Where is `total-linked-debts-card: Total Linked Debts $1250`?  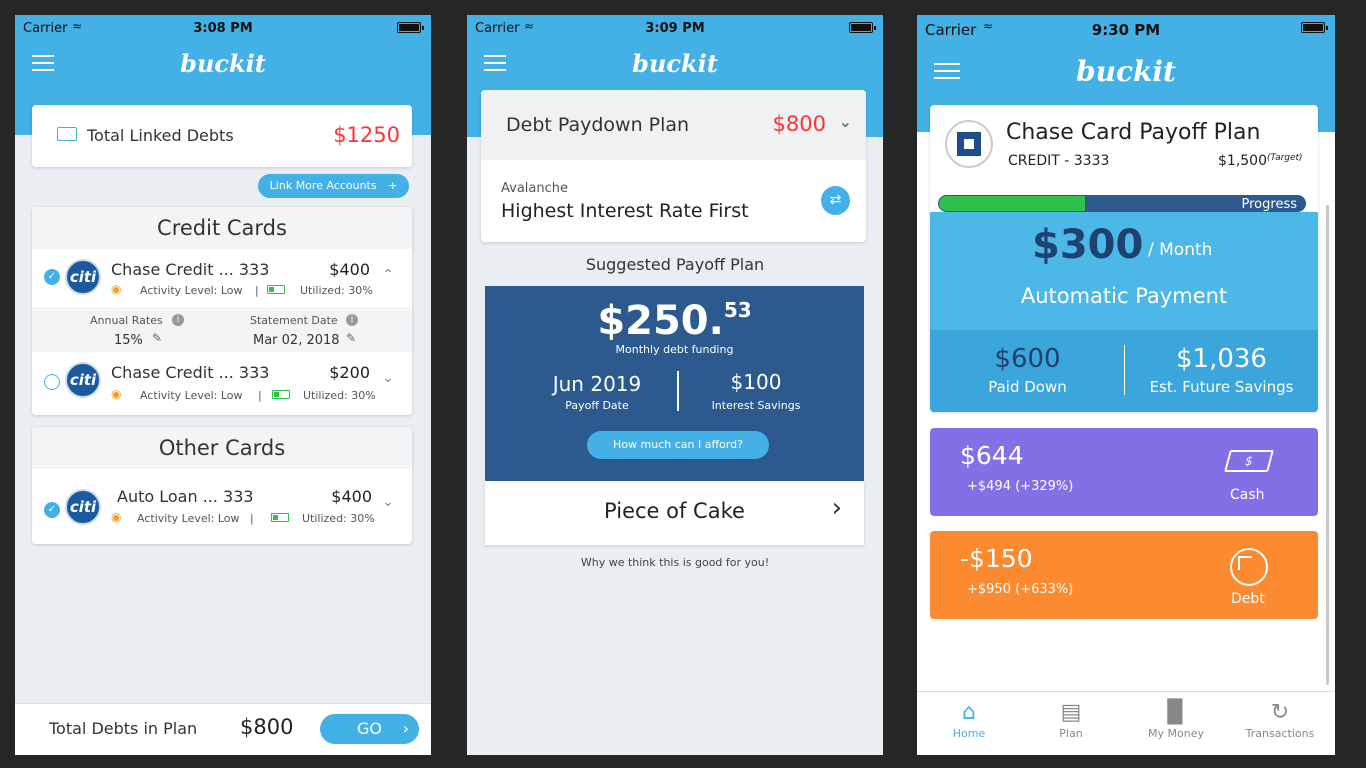
total-linked-debts-card: Total Linked Debts $1250 is located at coordinates (222, 136).